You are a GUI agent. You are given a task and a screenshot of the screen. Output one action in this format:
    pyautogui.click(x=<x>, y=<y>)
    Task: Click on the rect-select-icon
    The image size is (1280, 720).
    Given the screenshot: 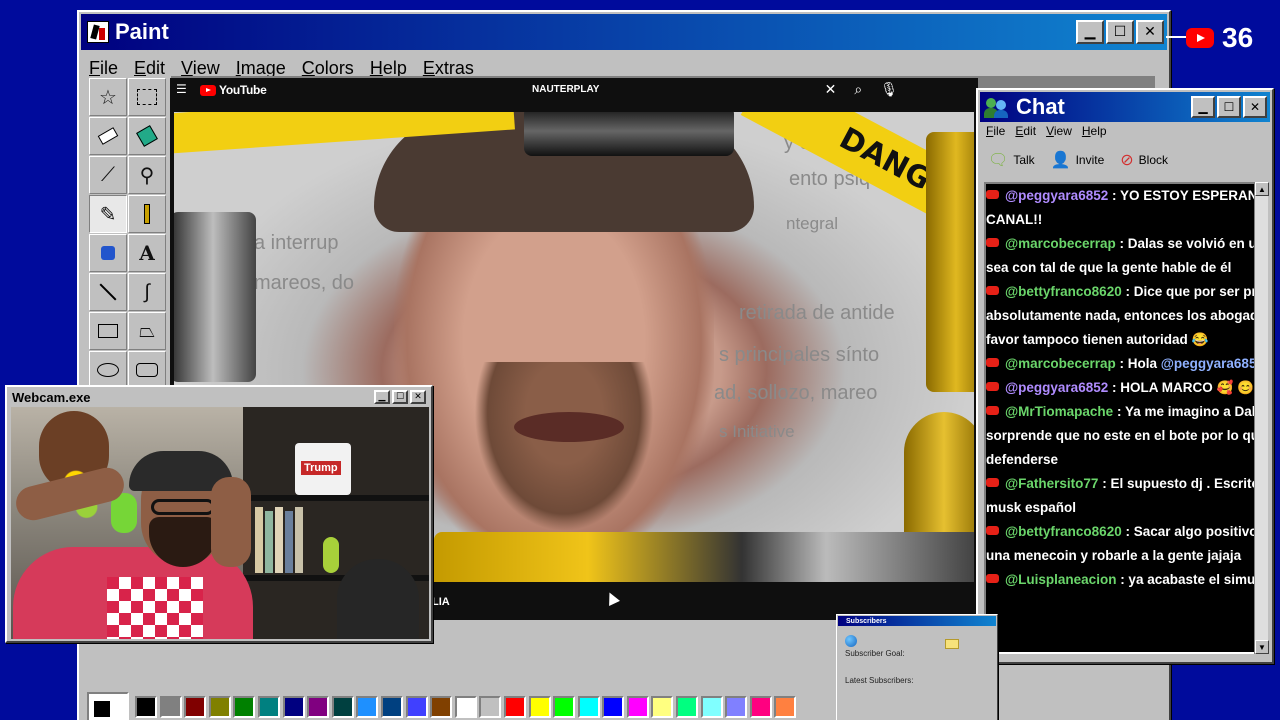 What is the action you would take?
    pyautogui.click(x=147, y=97)
    